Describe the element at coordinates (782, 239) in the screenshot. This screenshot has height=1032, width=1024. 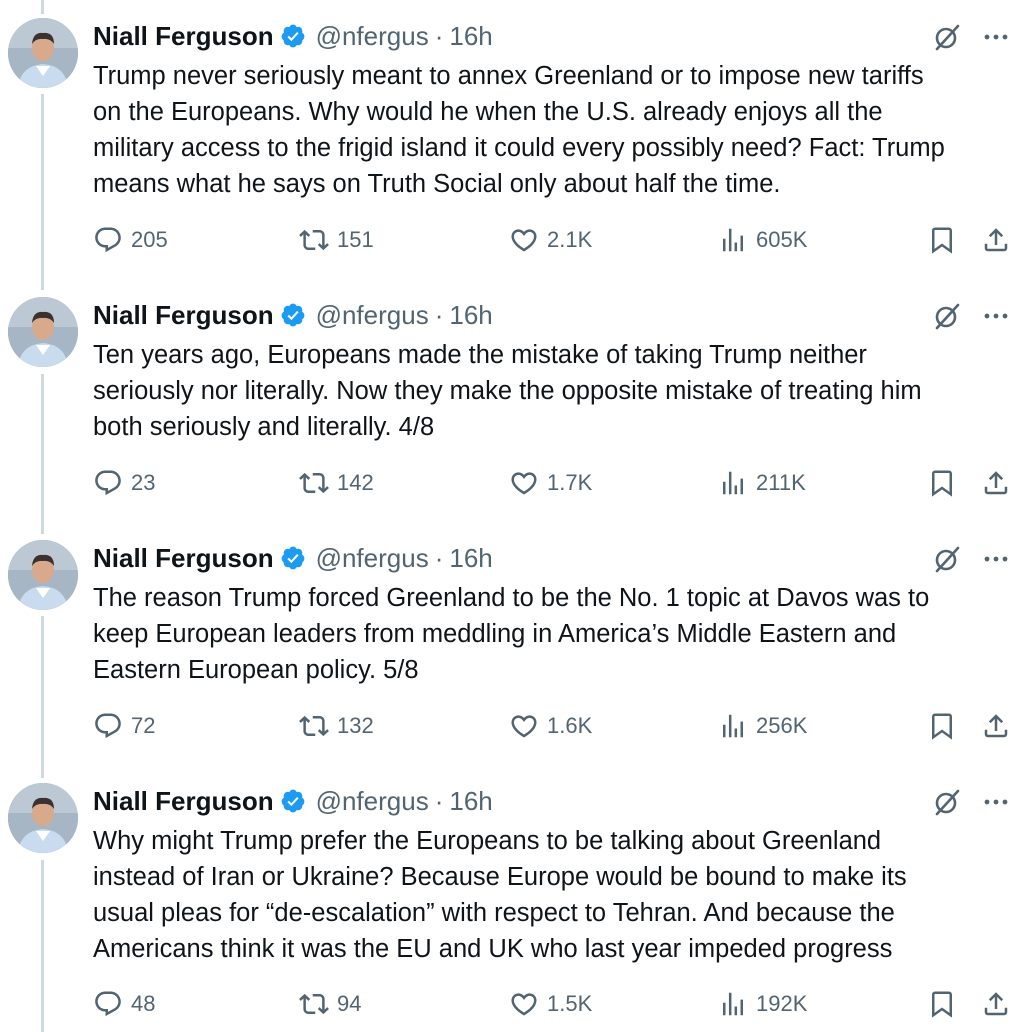
I see `view-count: 605K` at that location.